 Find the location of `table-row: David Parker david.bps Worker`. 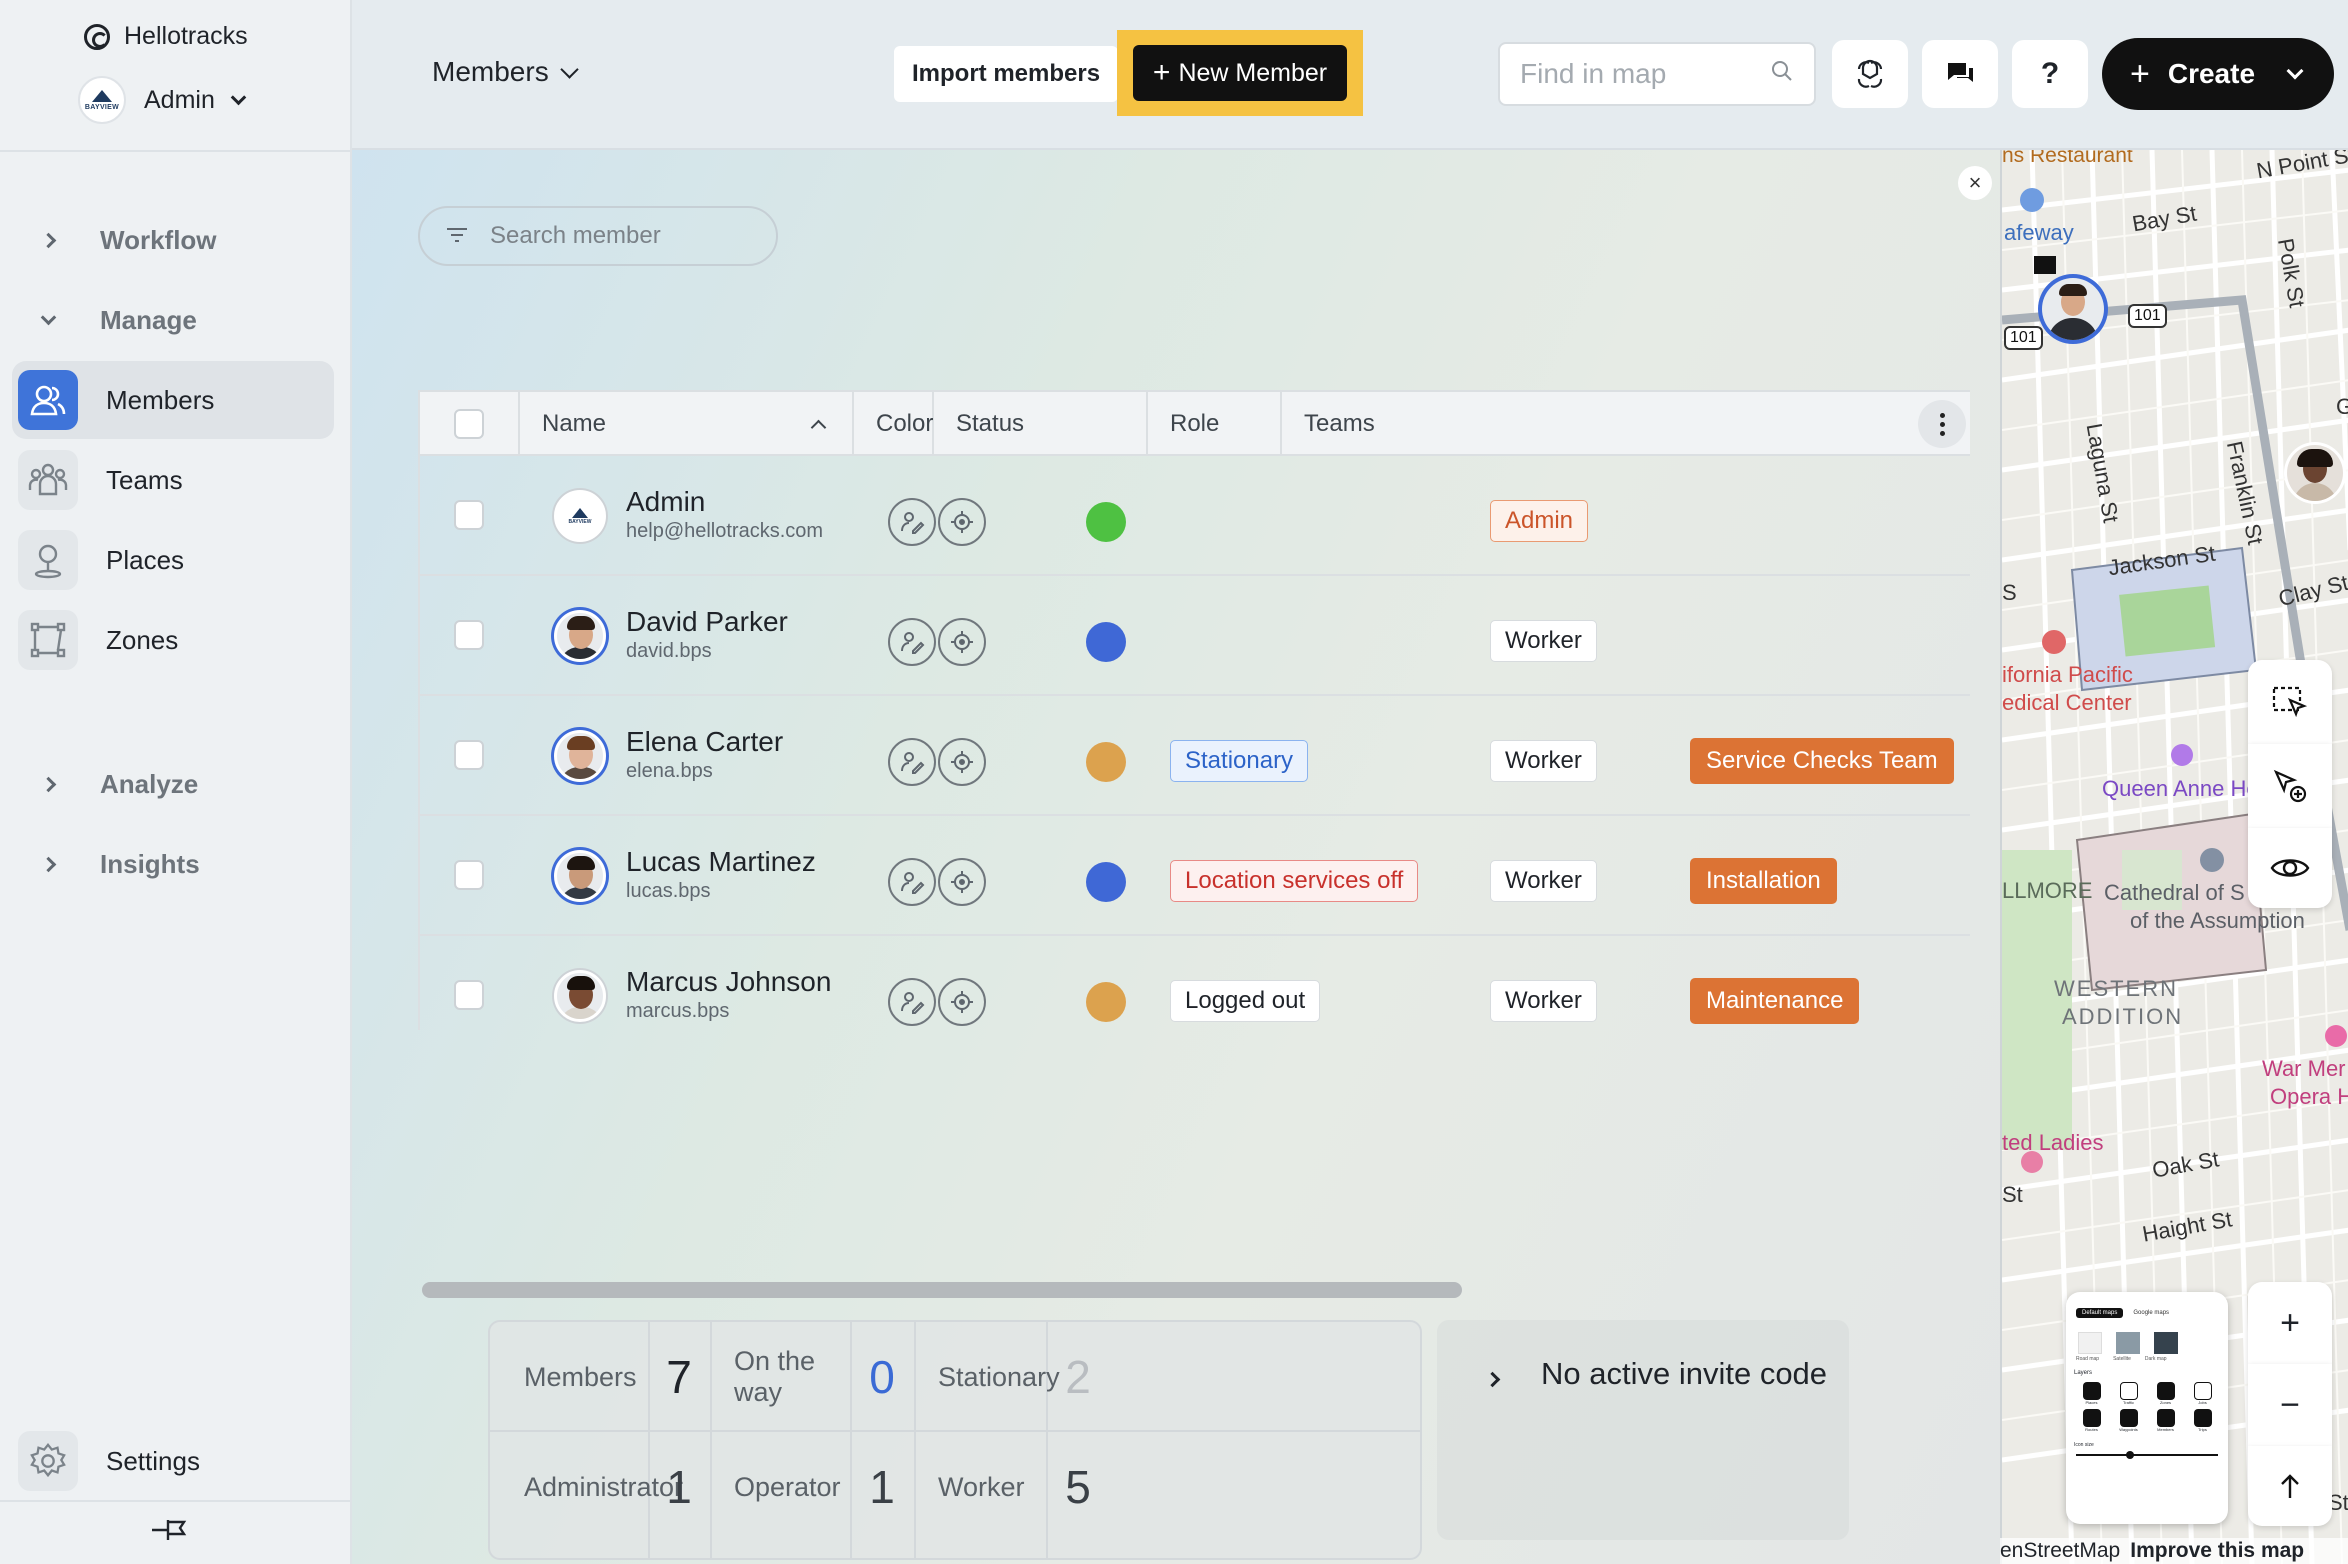

table-row: David Parker david.bps Worker is located at coordinates (1195, 636).